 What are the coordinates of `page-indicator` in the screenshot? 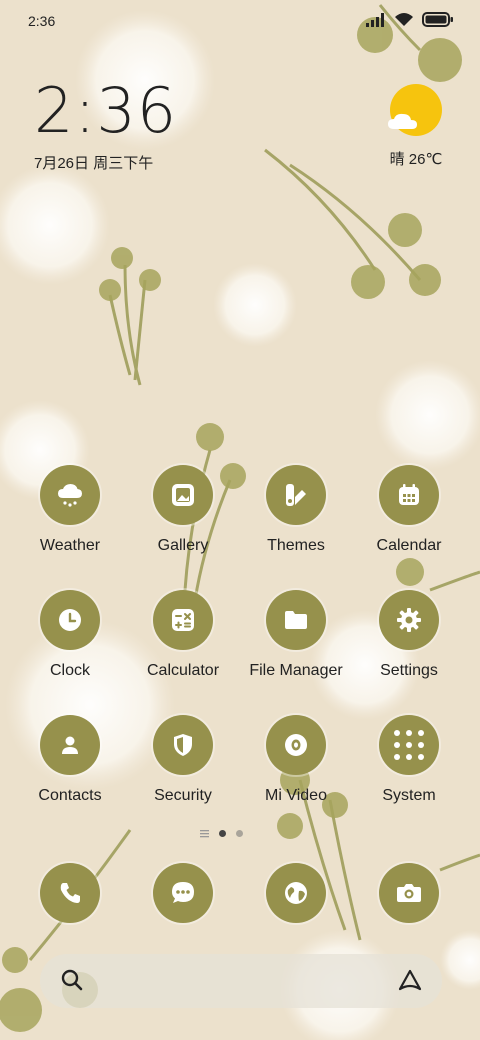 It's located at (221, 833).